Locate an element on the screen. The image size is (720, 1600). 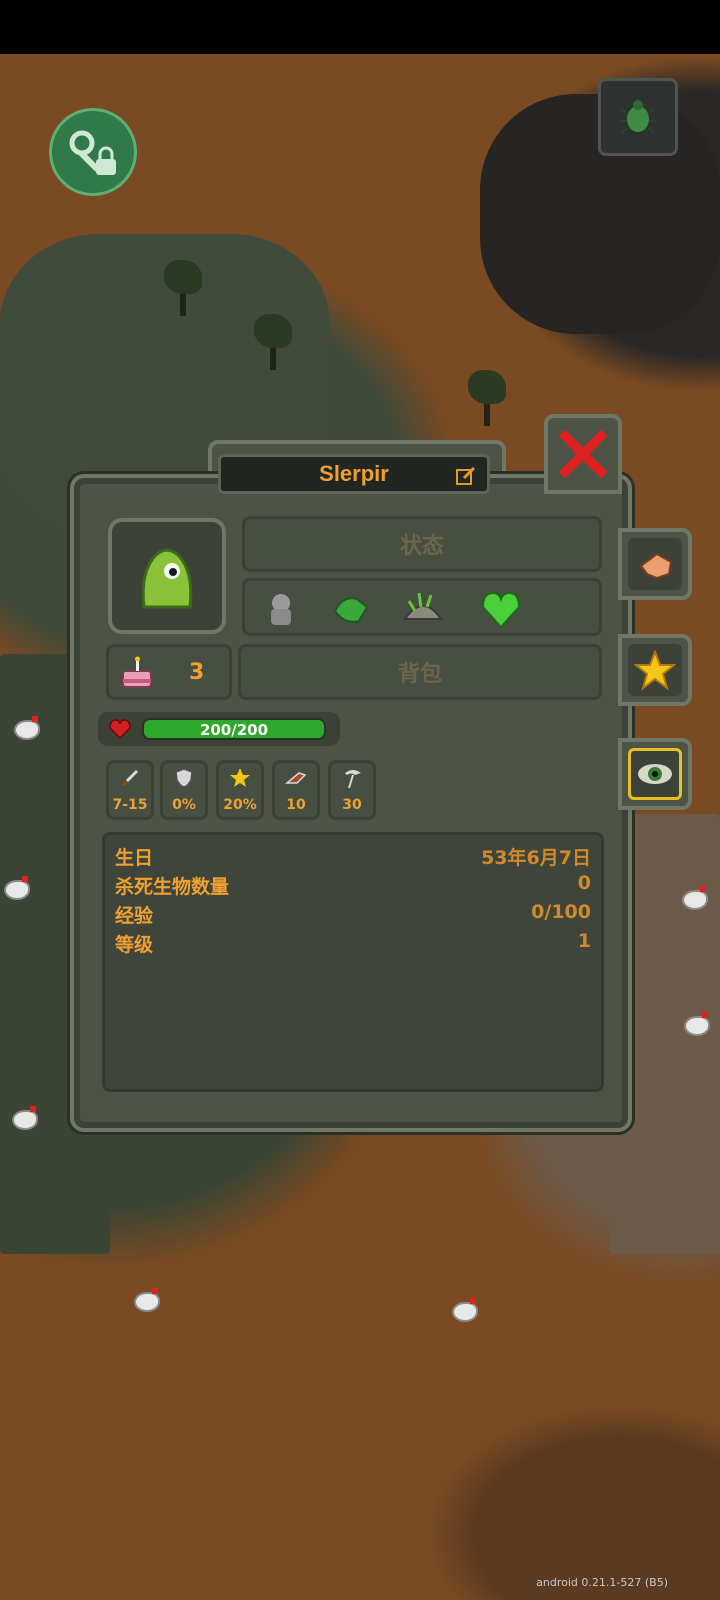
tab-favorite is located at coordinates (655, 670).